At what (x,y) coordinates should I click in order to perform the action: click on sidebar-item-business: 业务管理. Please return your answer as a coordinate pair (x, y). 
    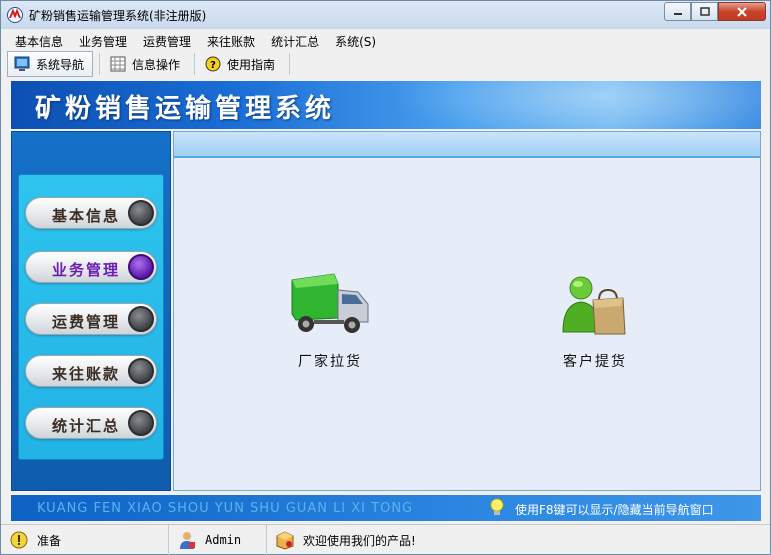
    Looking at the image, I should click on (91, 267).